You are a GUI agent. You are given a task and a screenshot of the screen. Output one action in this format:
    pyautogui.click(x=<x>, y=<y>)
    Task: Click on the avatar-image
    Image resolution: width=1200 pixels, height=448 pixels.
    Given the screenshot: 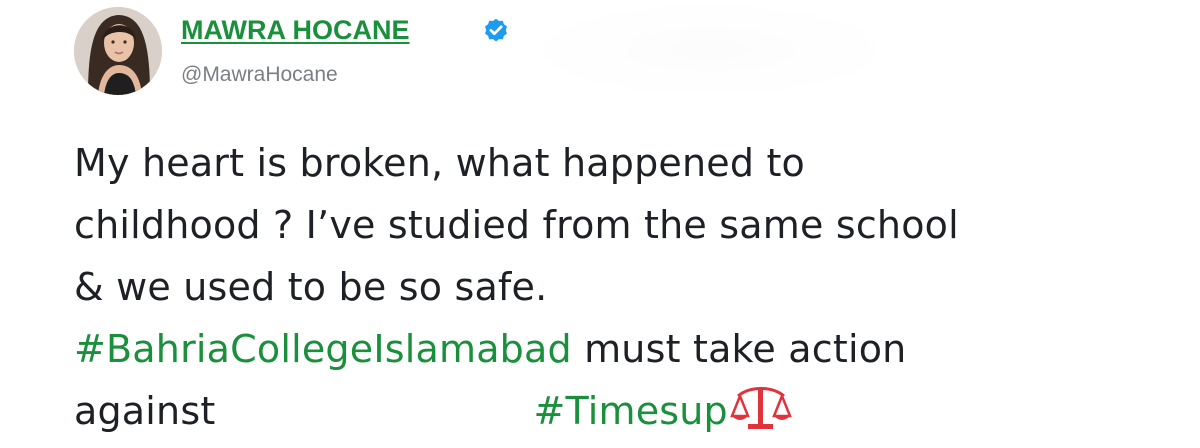 What is the action you would take?
    pyautogui.click(x=118, y=51)
    